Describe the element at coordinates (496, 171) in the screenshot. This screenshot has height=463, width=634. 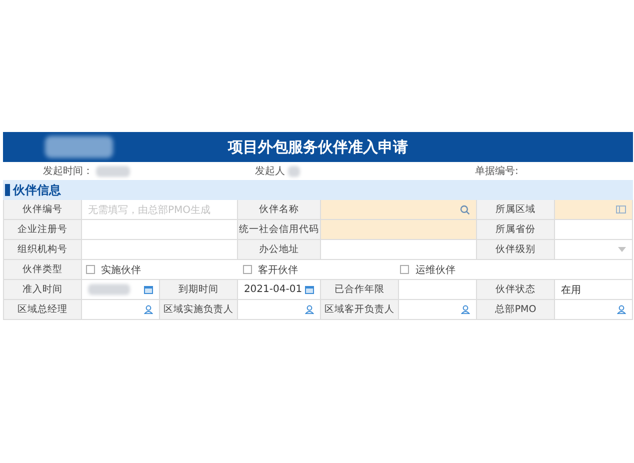
I see `meta-label: 单据编号:` at that location.